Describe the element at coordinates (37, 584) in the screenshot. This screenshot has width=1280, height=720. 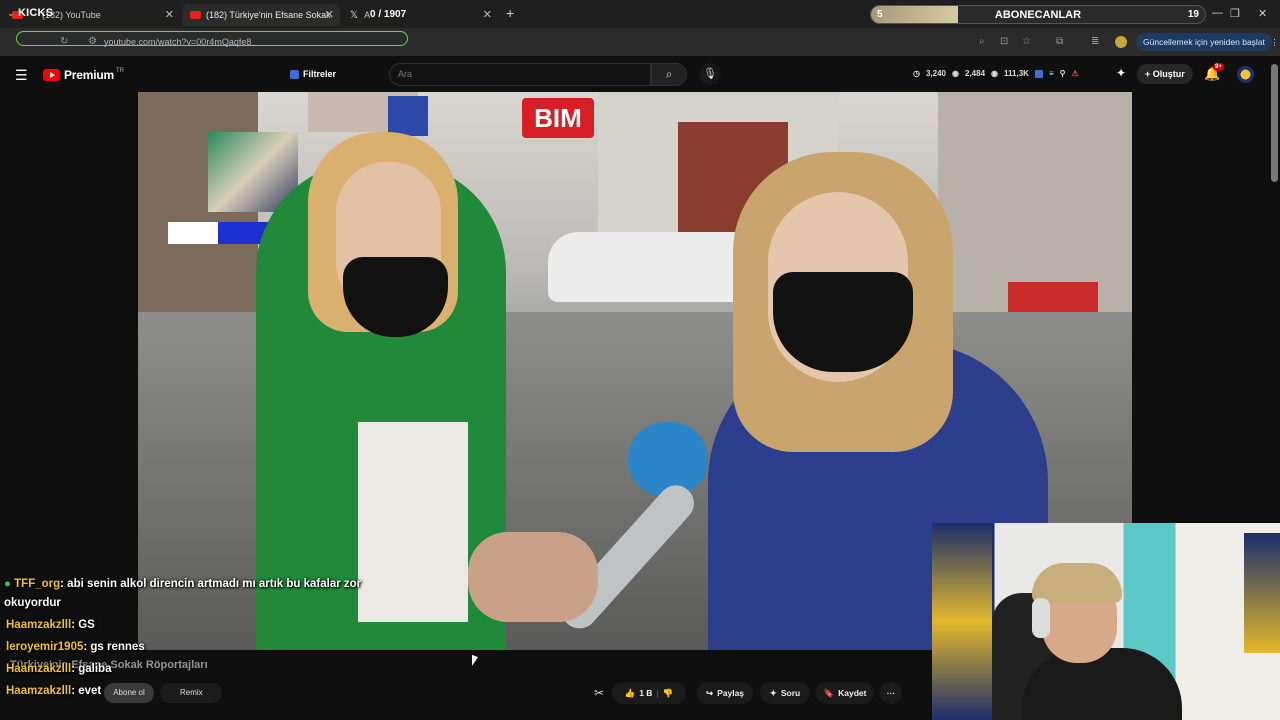
I see `chat-username: TFF_org` at that location.